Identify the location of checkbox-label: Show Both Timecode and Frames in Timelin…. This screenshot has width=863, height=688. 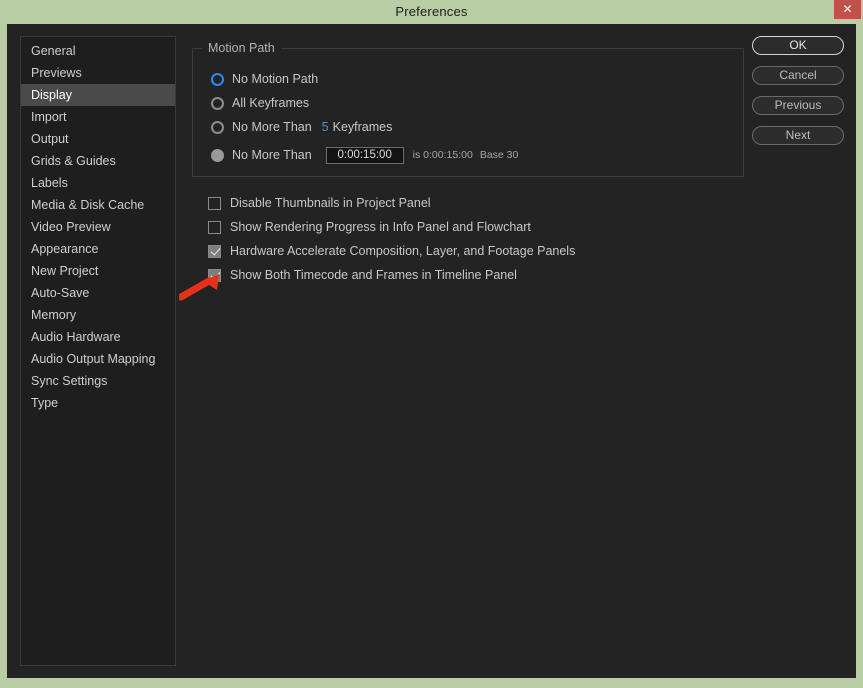
(373, 275).